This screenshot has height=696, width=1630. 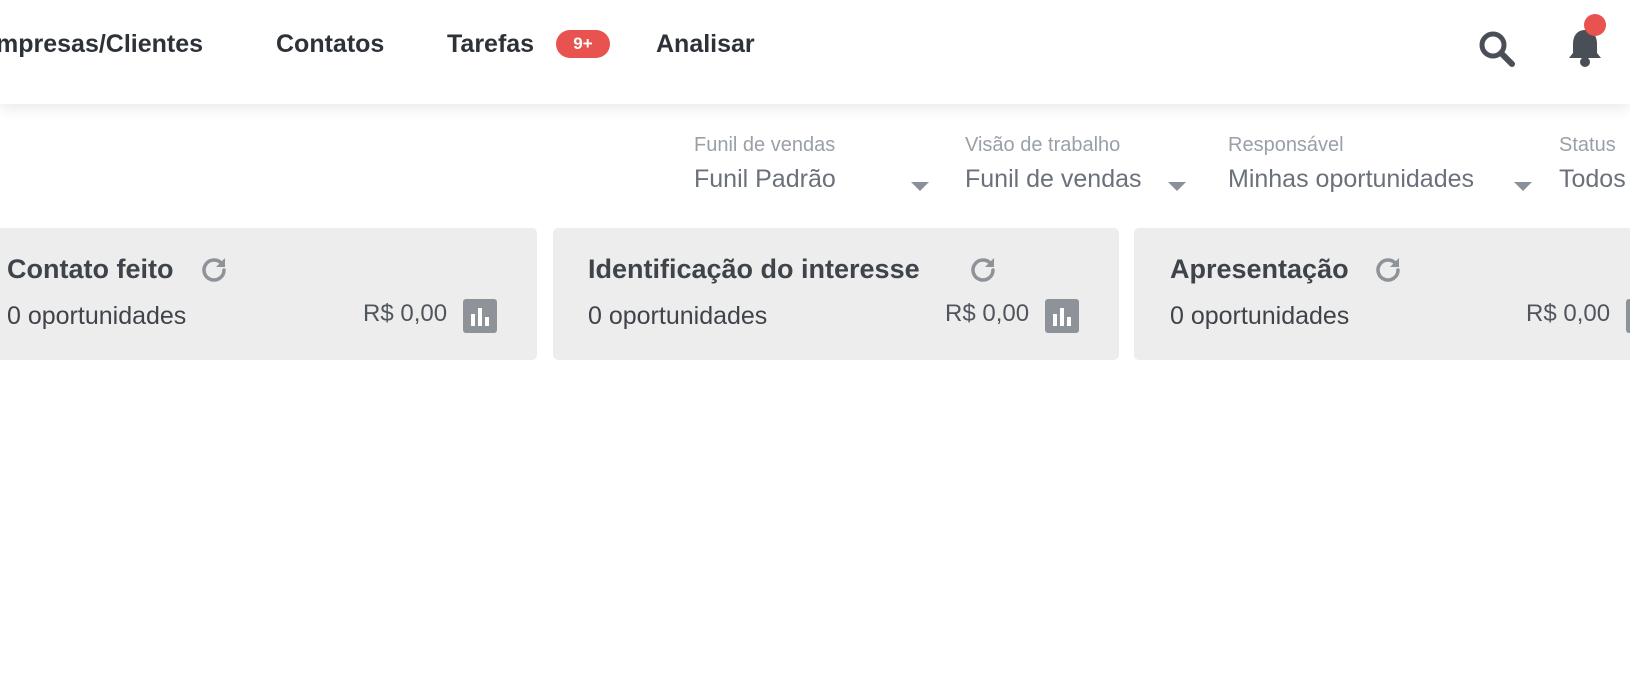 What do you see at coordinates (1053, 179) in the screenshot?
I see `filter-value: Funil de vendas` at bounding box center [1053, 179].